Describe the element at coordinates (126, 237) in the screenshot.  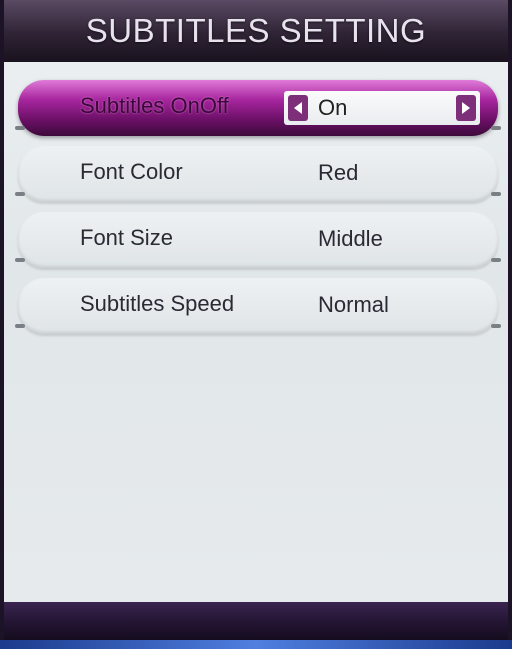
I see `menu-item-label: Font Size` at that location.